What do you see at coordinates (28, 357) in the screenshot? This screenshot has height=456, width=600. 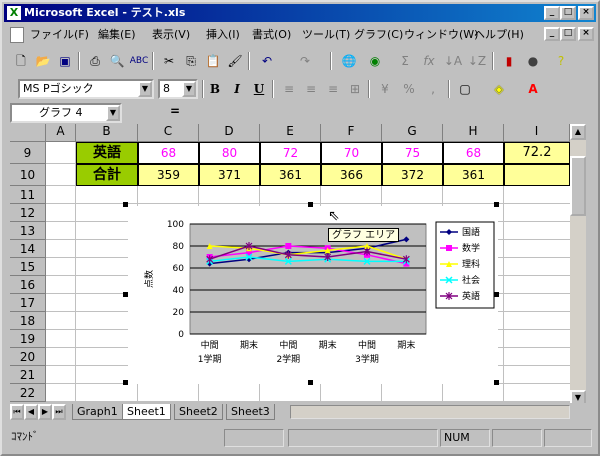 I see `row-header: 20` at bounding box center [28, 357].